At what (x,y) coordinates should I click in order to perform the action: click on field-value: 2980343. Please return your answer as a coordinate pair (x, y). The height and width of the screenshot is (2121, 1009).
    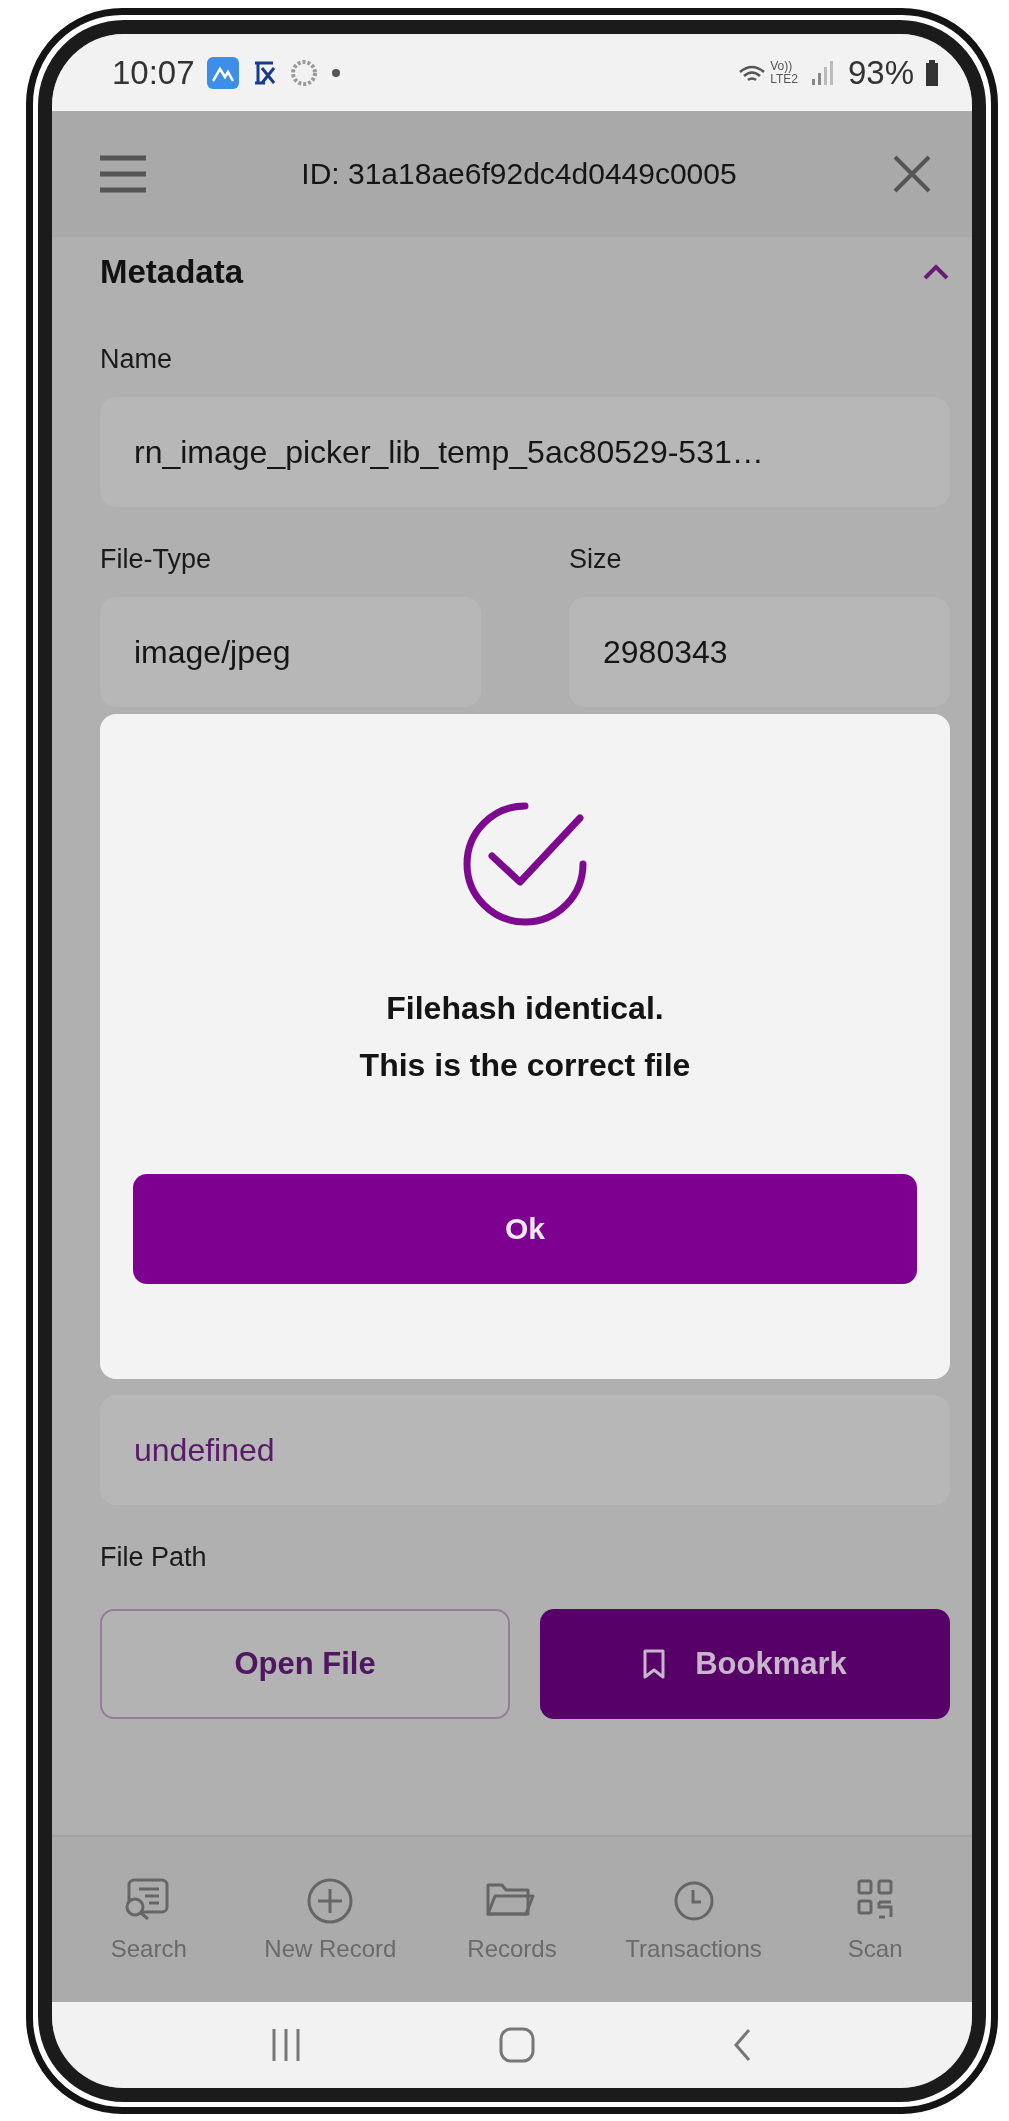
    Looking at the image, I should click on (759, 652).